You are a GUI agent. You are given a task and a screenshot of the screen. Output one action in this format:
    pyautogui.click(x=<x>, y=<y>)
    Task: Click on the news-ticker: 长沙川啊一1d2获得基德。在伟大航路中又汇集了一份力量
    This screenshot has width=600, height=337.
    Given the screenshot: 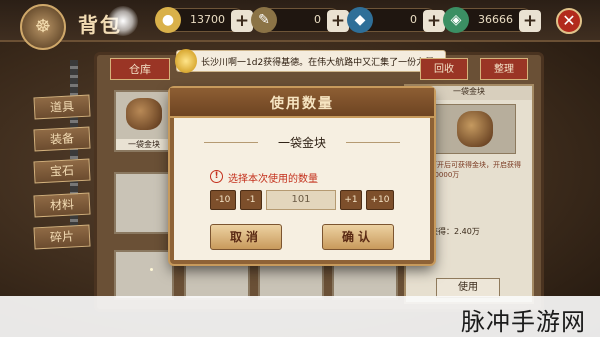 What is the action you would take?
    pyautogui.click(x=310, y=61)
    